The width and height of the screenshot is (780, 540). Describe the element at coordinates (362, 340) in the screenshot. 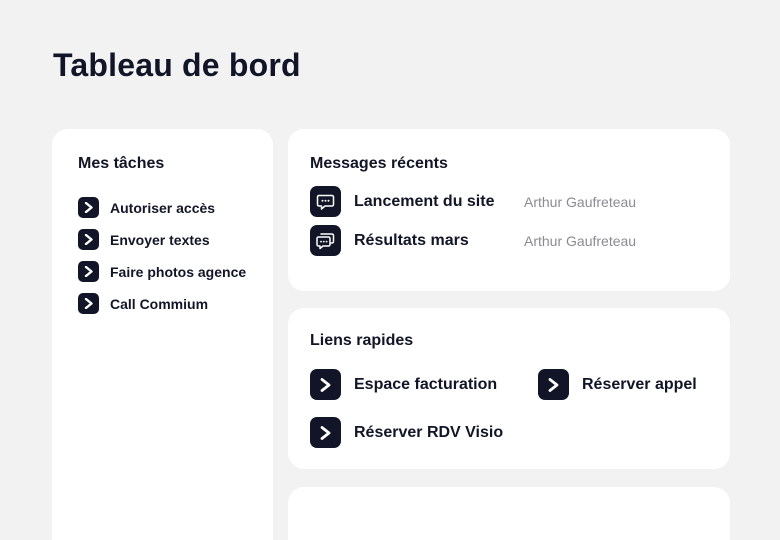

I see `quick-links-card-title: Liens rapides` at that location.